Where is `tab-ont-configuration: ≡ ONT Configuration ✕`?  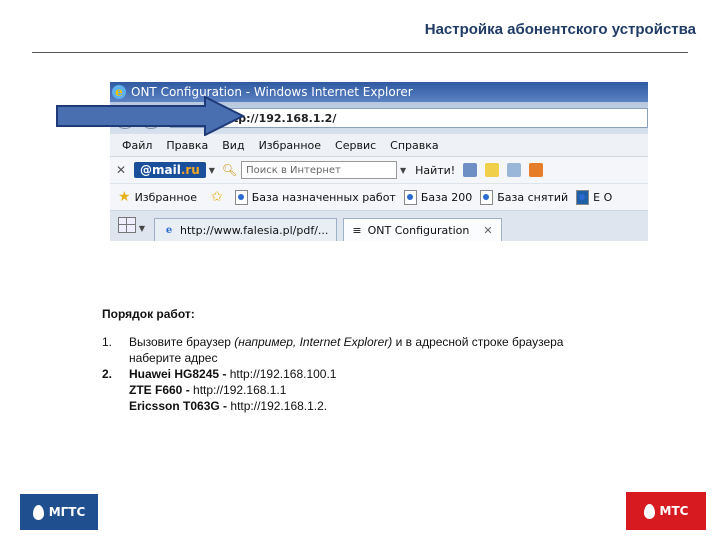
tab-ont-configuration: ≡ ONT Configuration ✕ is located at coordinates (422, 229).